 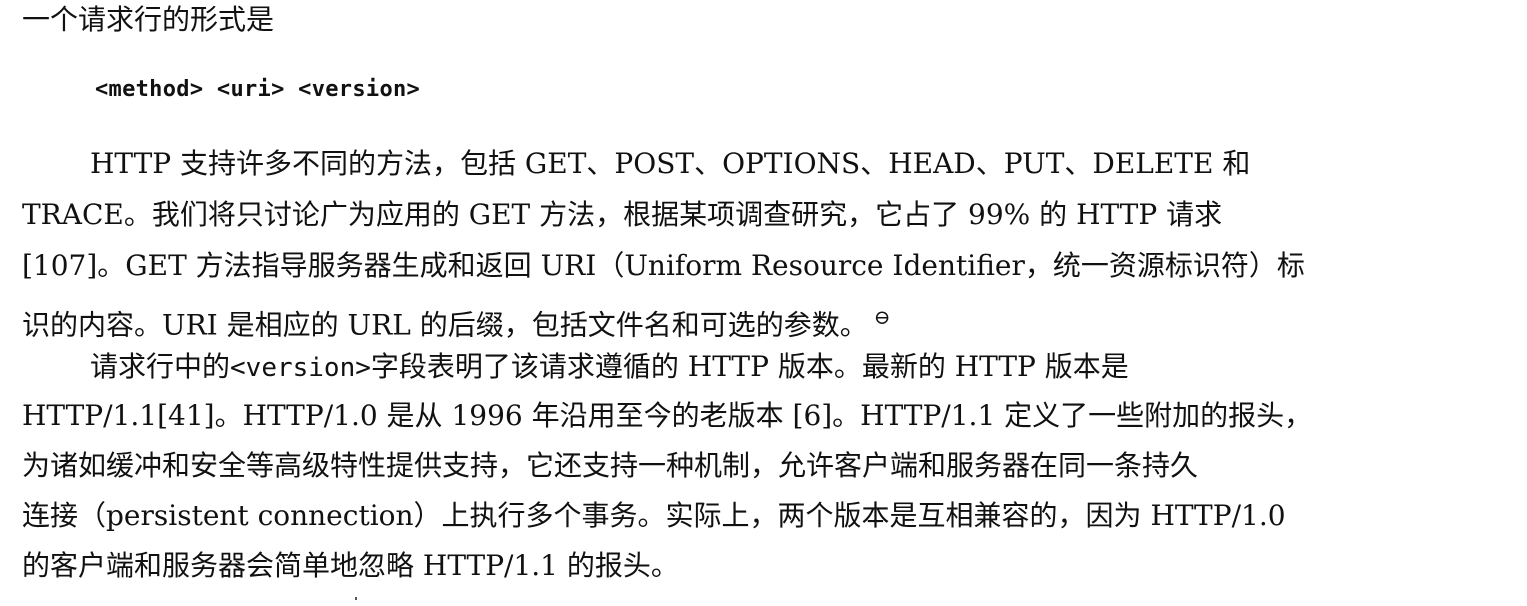 What do you see at coordinates (350, 565) in the screenshot?
I see `para2-line-5: 的客户端和服务器会简单地忽略 HTTP/1.1 的报头。` at bounding box center [350, 565].